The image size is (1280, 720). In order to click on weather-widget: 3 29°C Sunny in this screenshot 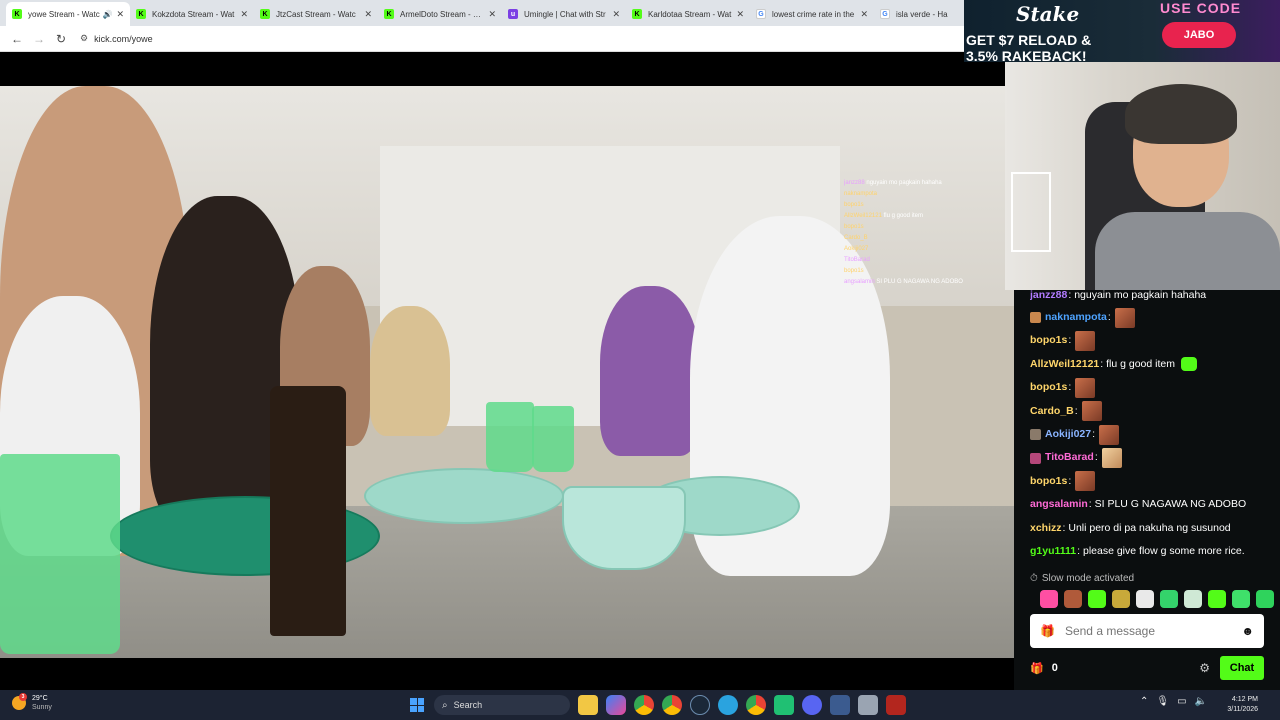, I will do `click(32, 702)`.